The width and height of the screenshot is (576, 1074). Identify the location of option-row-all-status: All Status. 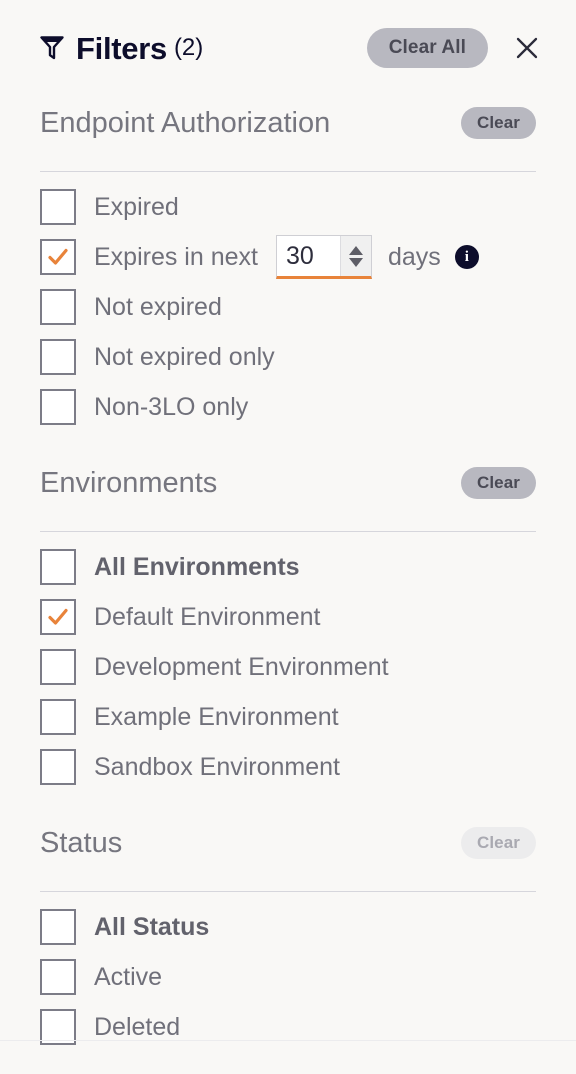
(288, 927).